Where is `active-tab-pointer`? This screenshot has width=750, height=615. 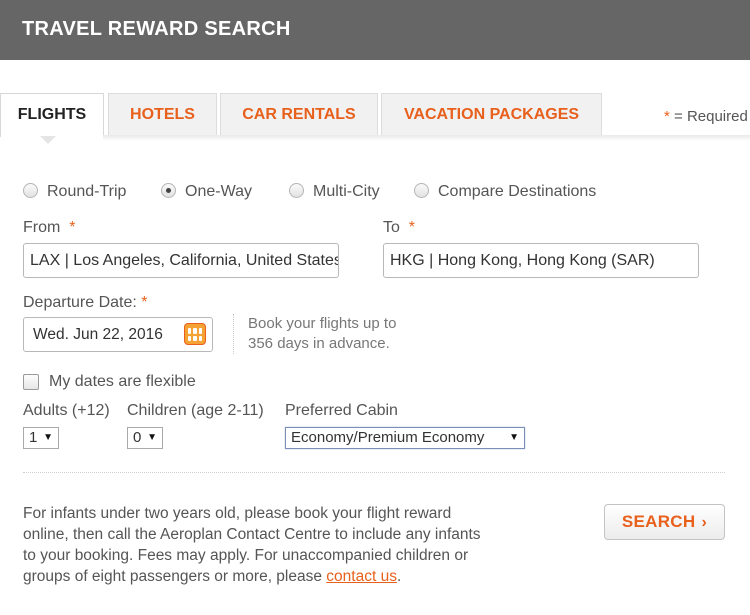
active-tab-pointer is located at coordinates (48, 140).